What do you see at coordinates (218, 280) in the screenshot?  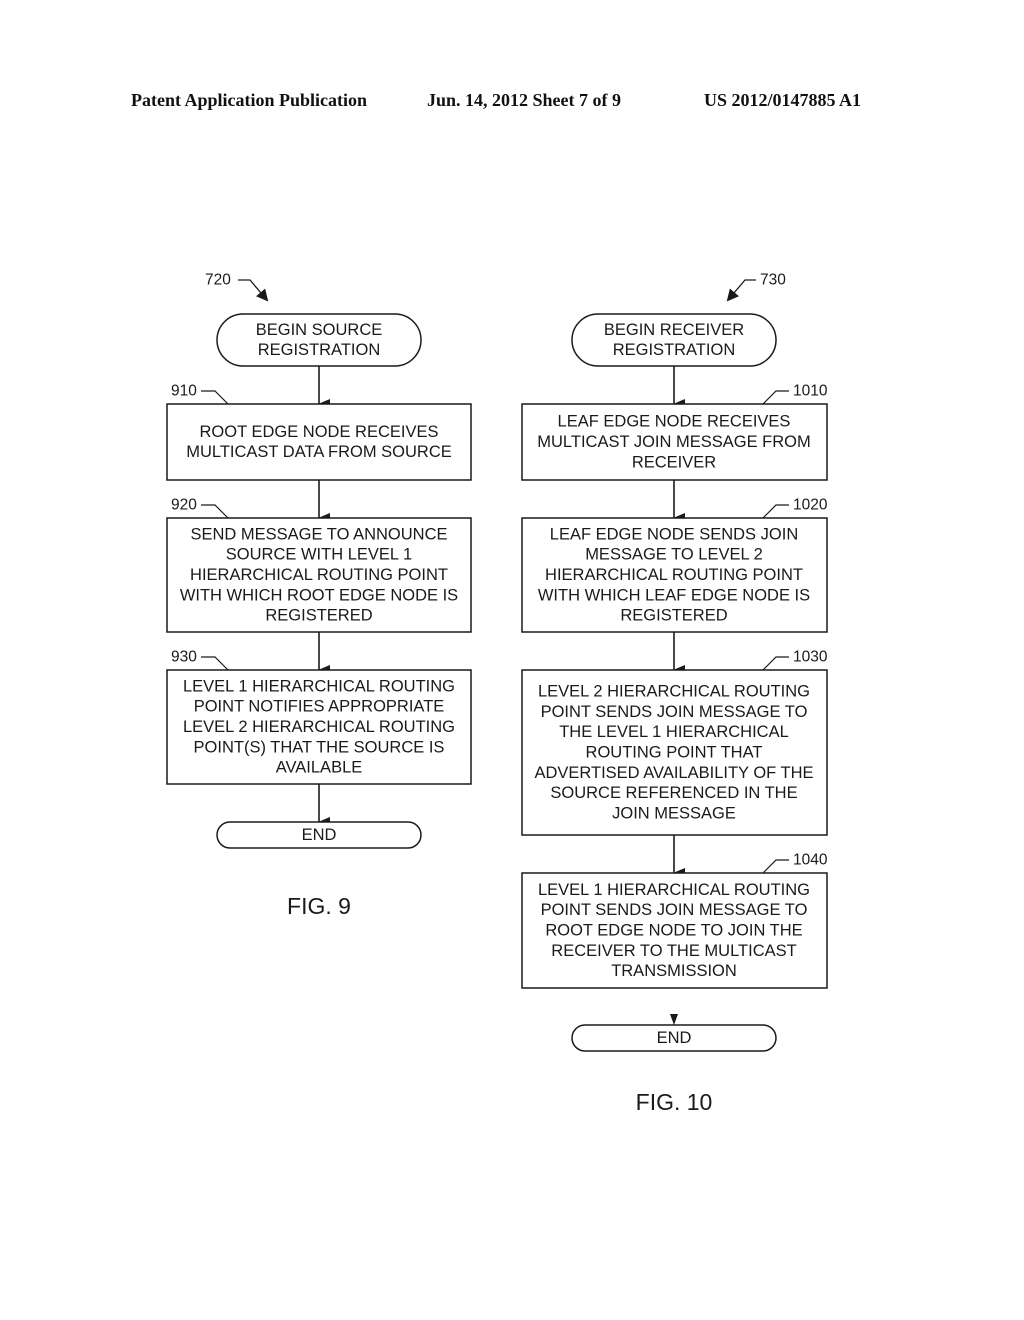 I see `figure-reference-number: 720` at bounding box center [218, 280].